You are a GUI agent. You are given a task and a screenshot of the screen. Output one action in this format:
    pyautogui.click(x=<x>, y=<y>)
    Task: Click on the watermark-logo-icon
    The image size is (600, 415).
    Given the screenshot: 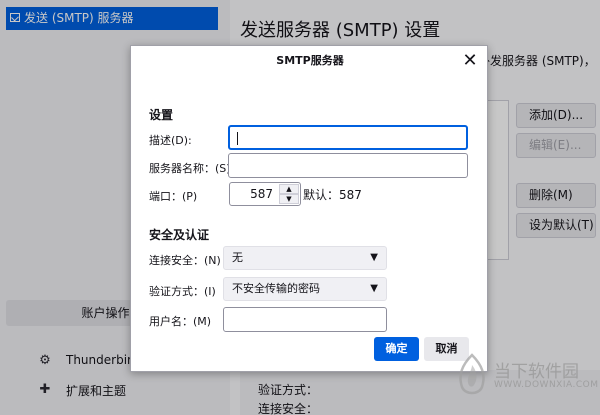 What is the action you would take?
    pyautogui.click(x=472, y=374)
    